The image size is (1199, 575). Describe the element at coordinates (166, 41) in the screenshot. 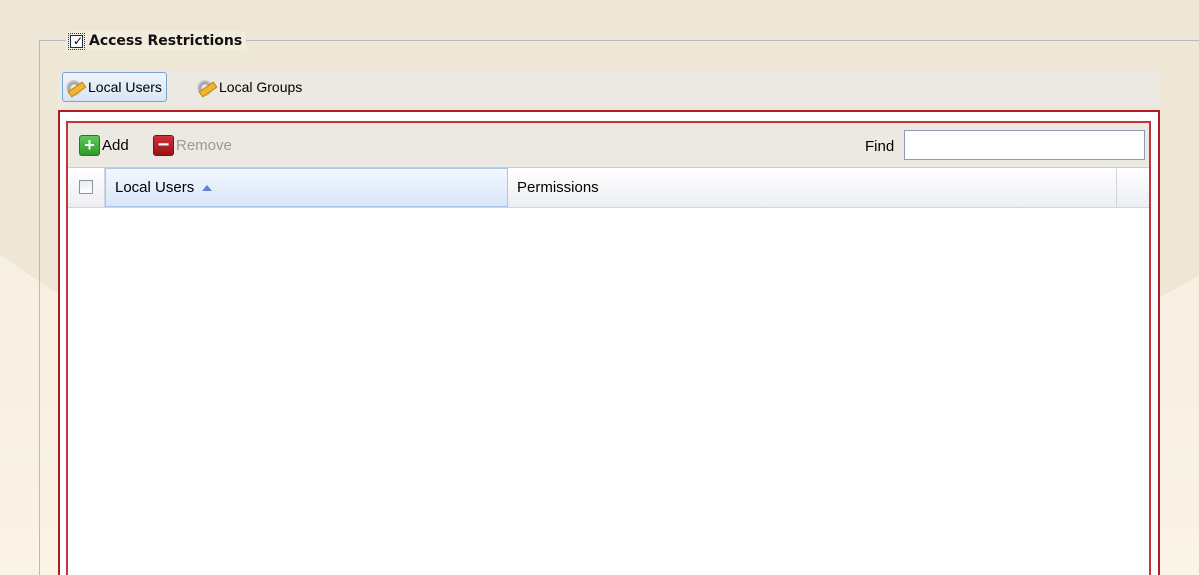

I see `access-restrictions-label: Access Restrictions` at that location.